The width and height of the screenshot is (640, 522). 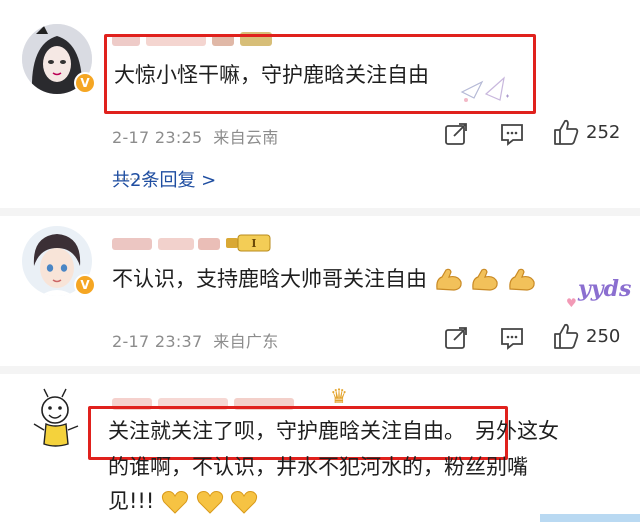 I want to click on yyds-sticker: yyds, so click(x=605, y=289).